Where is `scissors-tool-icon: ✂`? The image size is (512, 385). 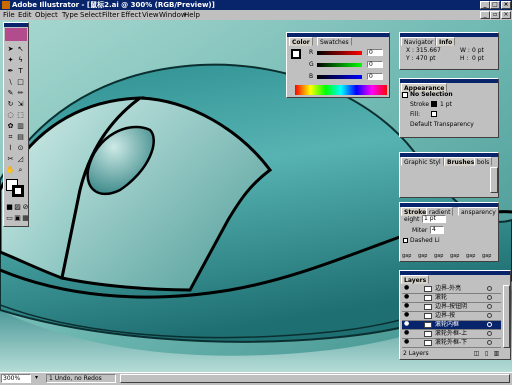 scissors-tool-icon: ✂ is located at coordinates (10, 159).